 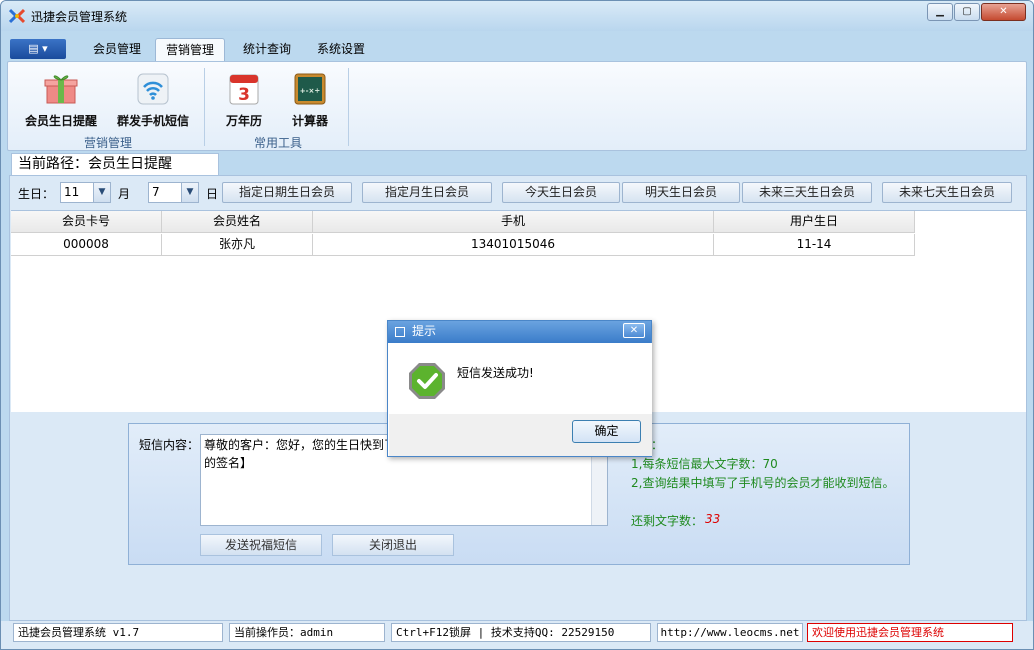 I want to click on tab-member-management: 会员管理, so click(x=117, y=49).